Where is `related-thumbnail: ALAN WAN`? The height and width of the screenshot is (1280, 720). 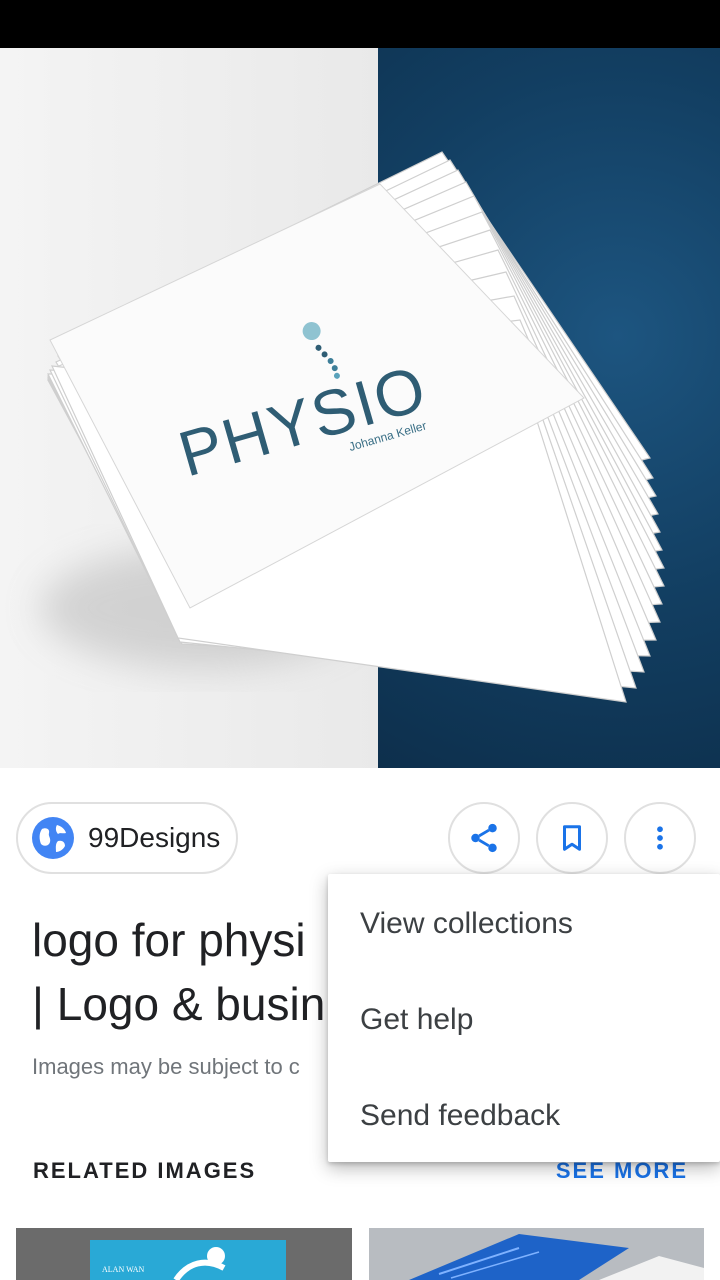
related-thumbnail: ALAN WAN is located at coordinates (184, 1254).